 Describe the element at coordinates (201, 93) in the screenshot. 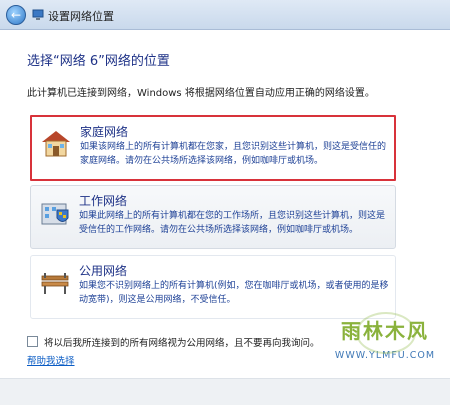

I see `page-description: 此计算机已连接到网络，Windows 将根据网络位置自动应用正确的网络设置。` at that location.